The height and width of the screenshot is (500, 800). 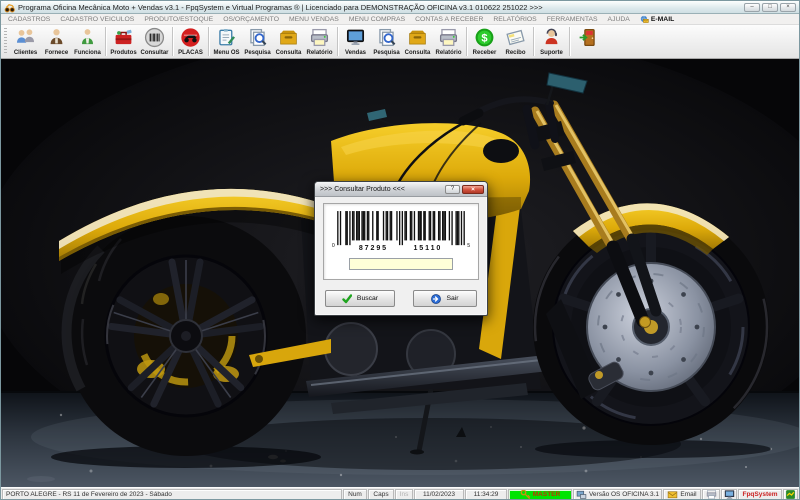 I want to click on pc-icon, so click(x=581, y=494).